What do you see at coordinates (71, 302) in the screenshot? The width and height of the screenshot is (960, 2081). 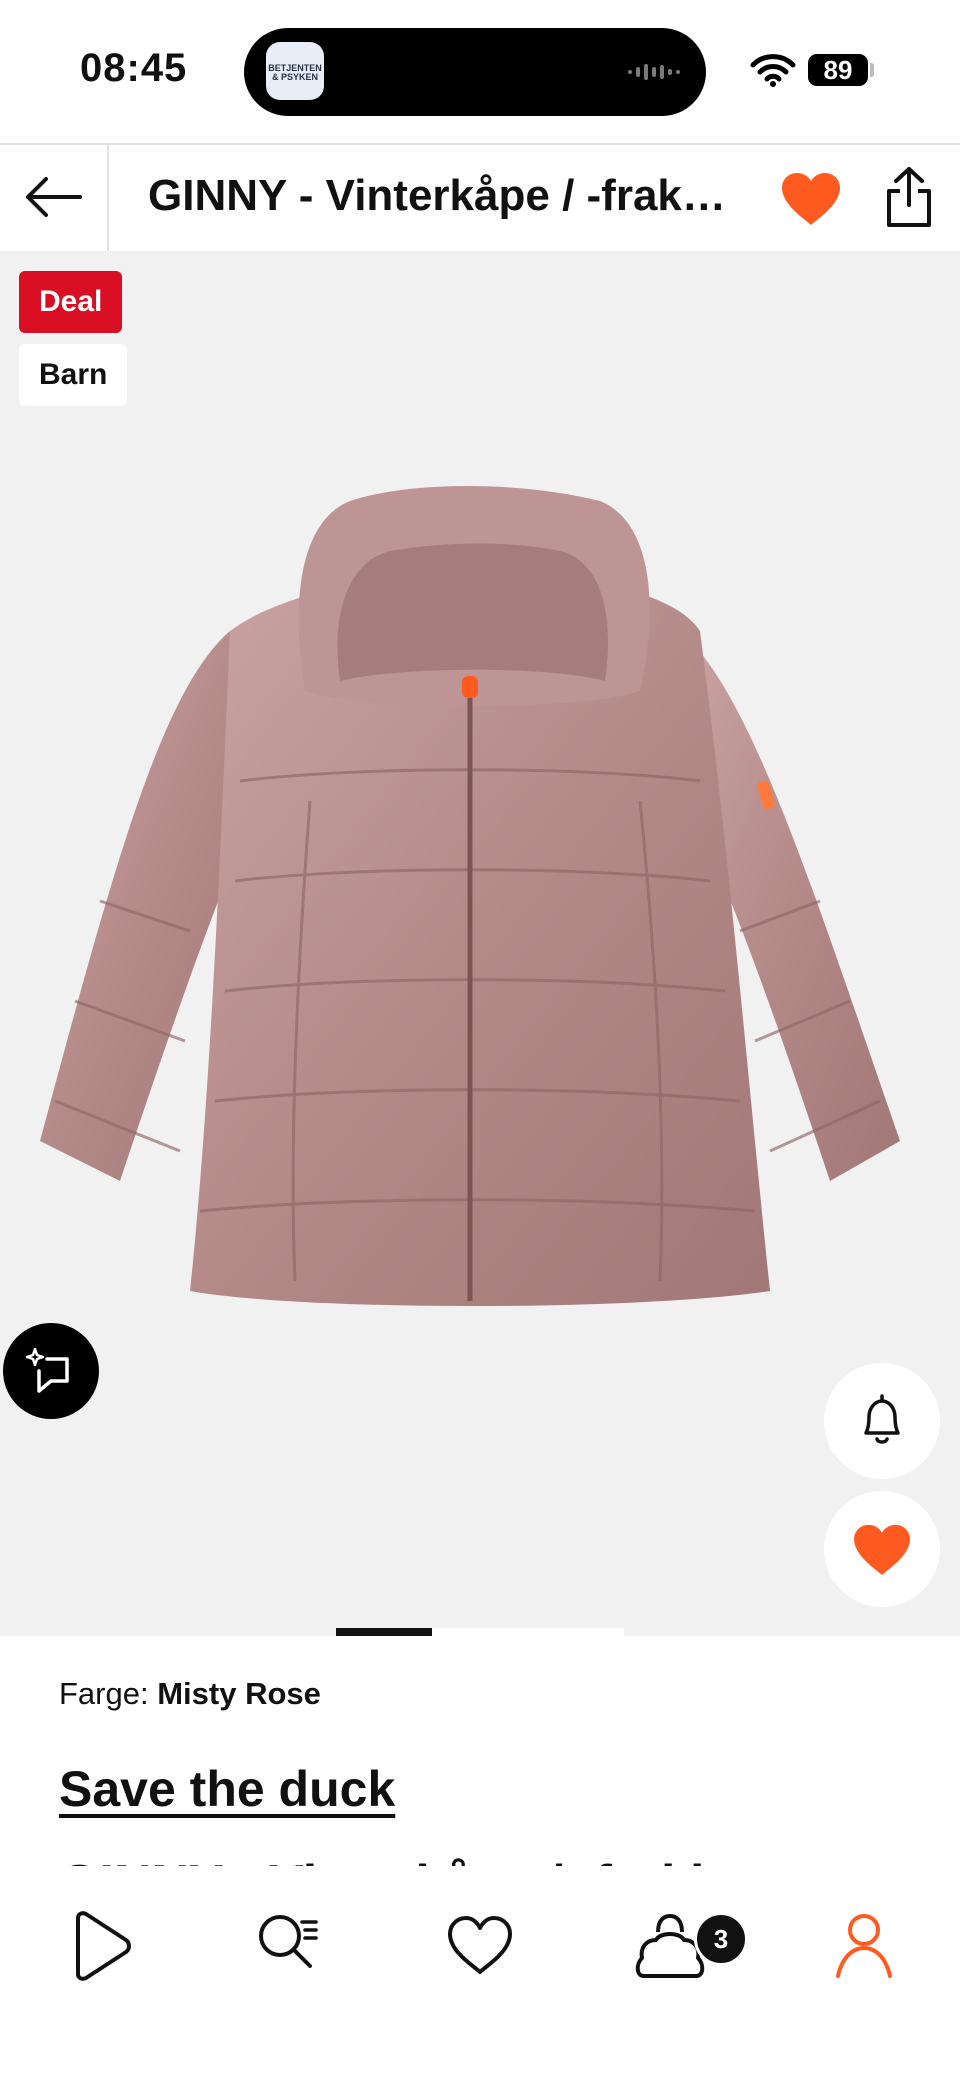 I see `deal-badge: Deal` at bounding box center [71, 302].